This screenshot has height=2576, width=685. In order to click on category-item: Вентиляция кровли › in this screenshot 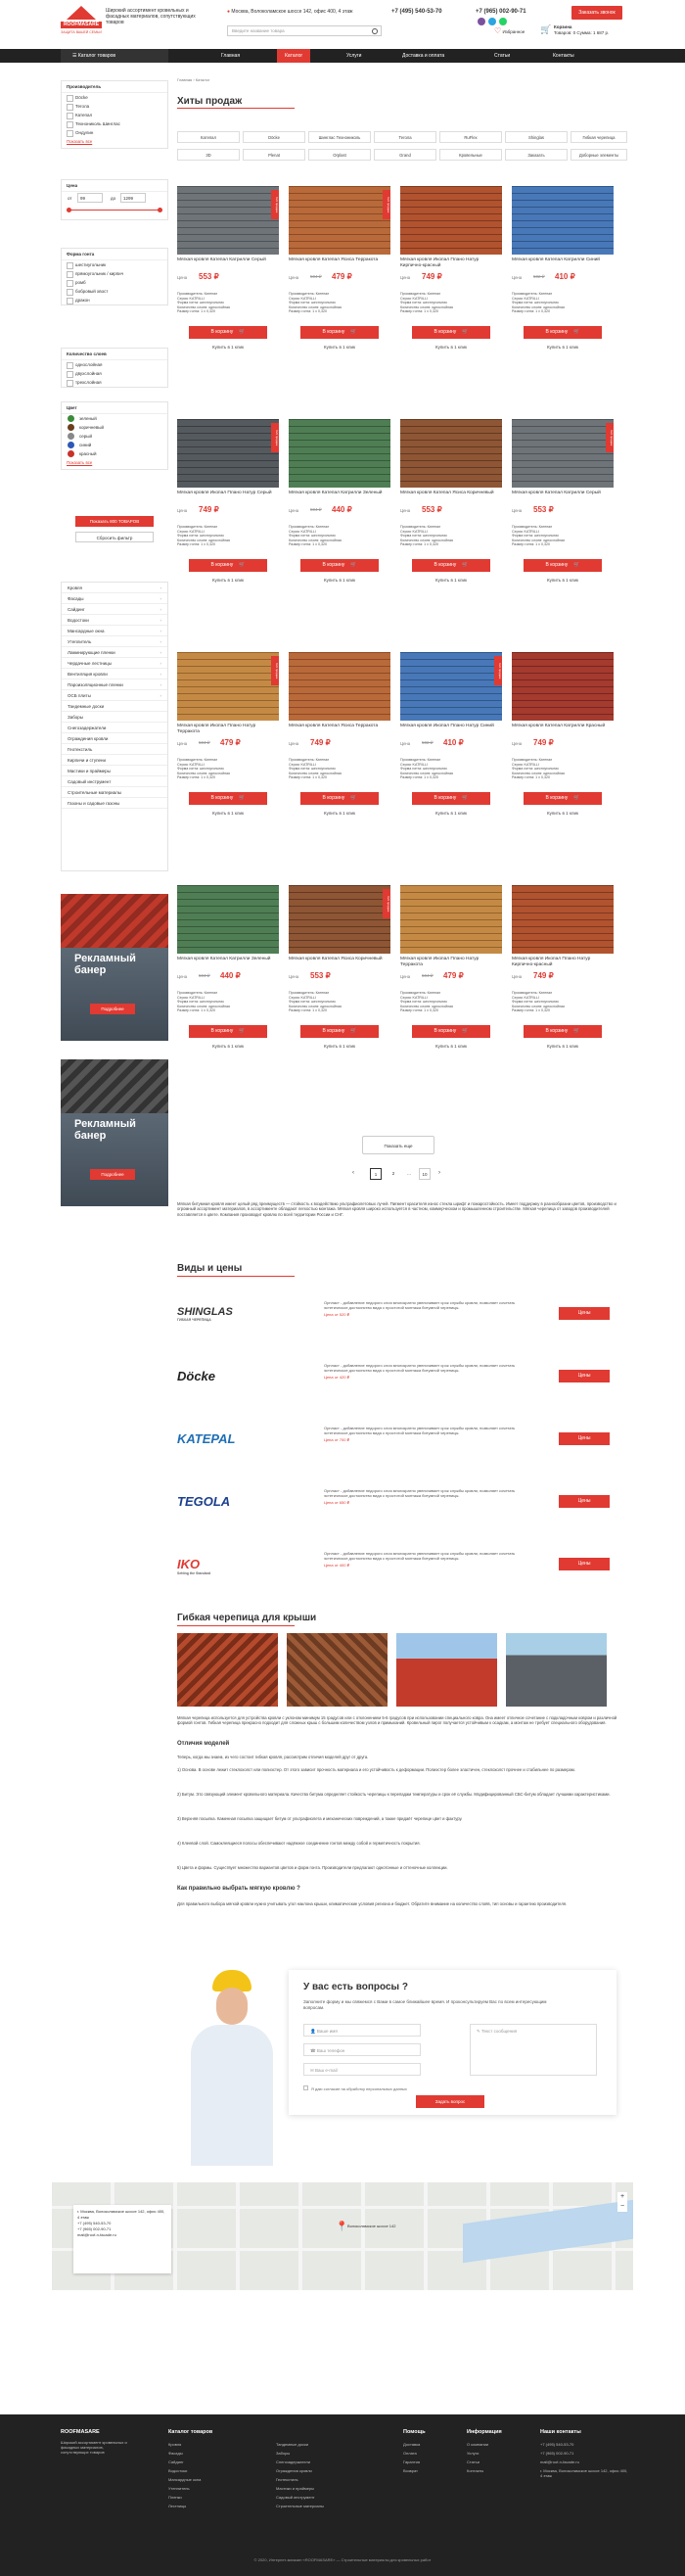, I will do `click(115, 674)`.